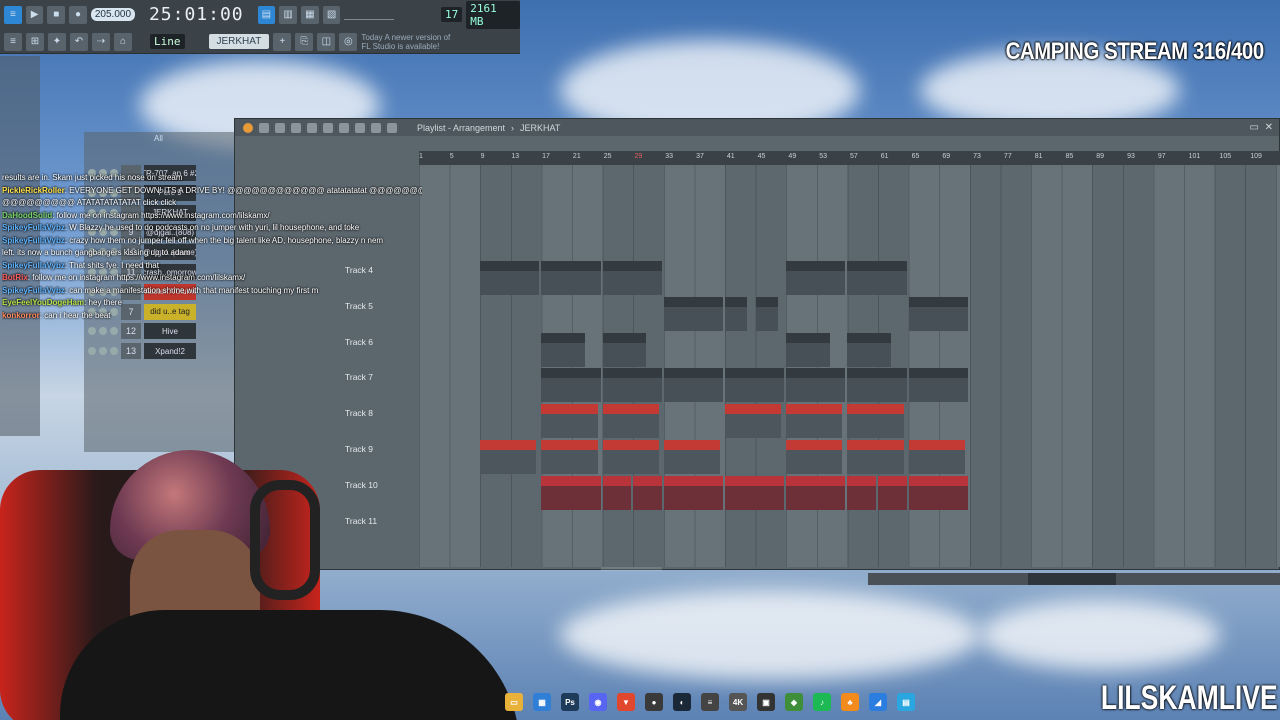 The height and width of the screenshot is (720, 1280). What do you see at coordinates (21, 315) in the screenshot?
I see `chat-username: konkorror` at bounding box center [21, 315].